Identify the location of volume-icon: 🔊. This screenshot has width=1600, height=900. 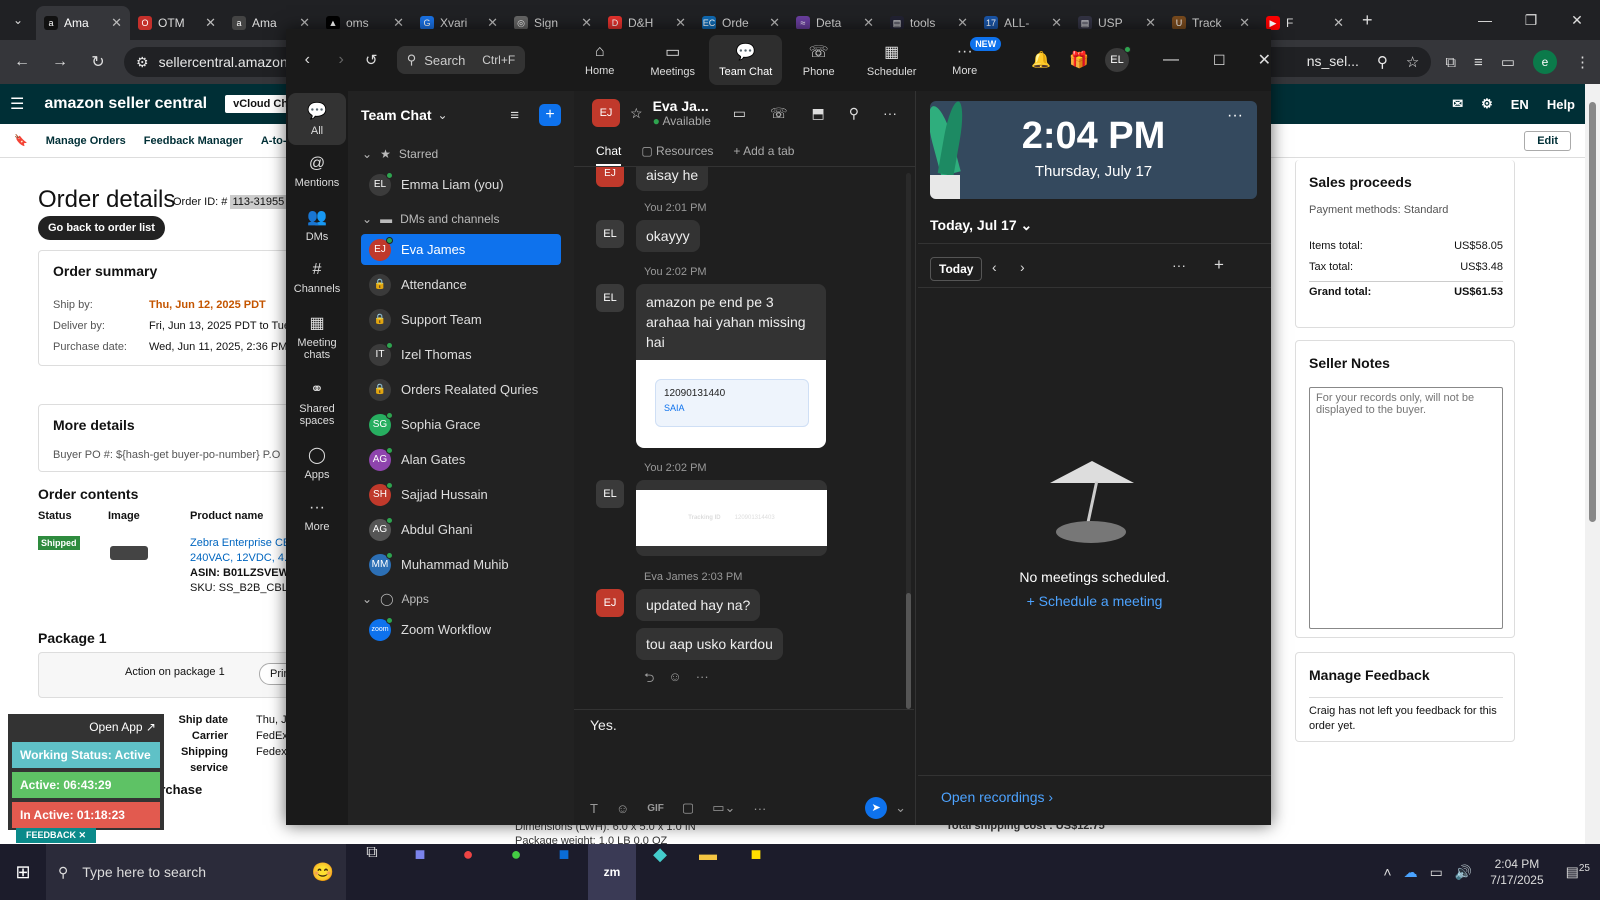
(1463, 872).